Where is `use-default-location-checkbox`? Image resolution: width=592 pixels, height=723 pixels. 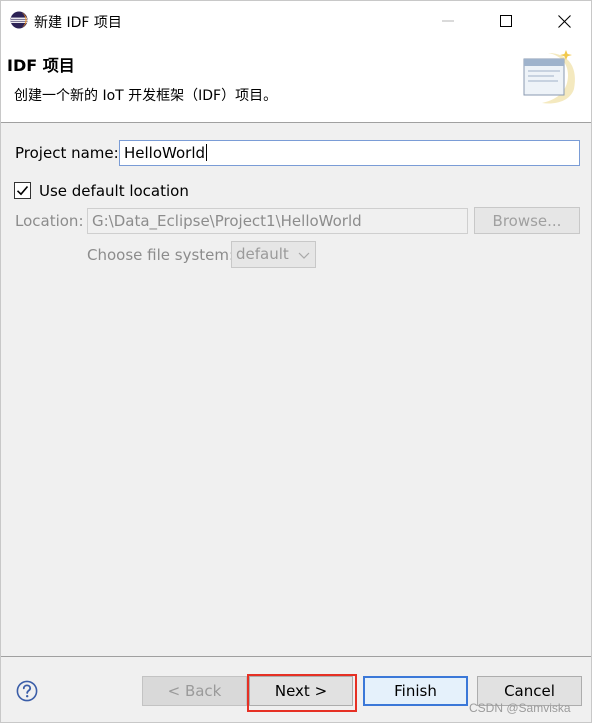
use-default-location-checkbox is located at coordinates (22, 190).